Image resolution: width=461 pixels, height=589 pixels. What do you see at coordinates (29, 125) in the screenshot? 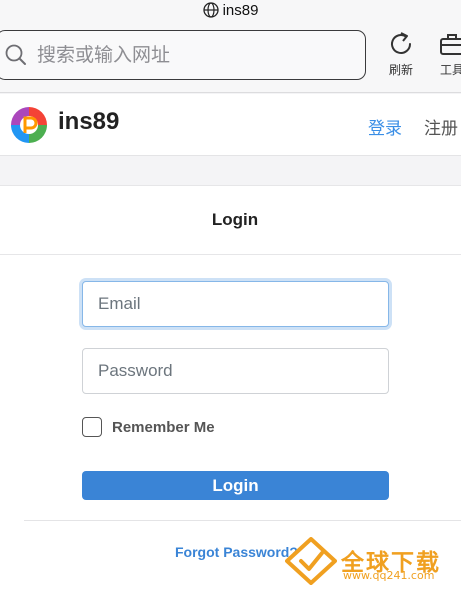
I see `brand-logo` at bounding box center [29, 125].